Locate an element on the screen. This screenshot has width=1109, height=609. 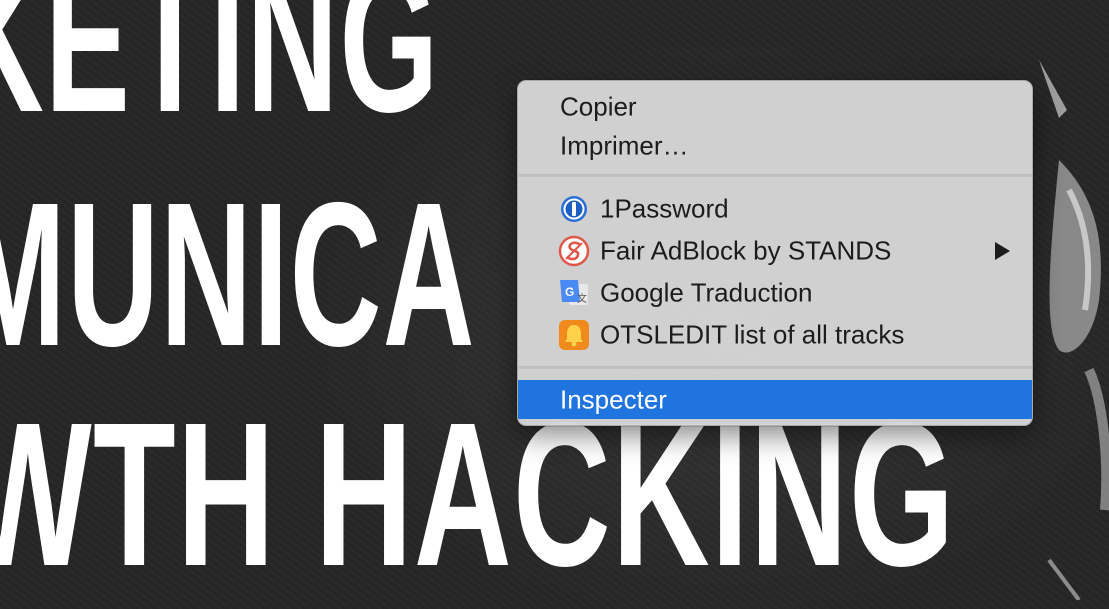
1password-icon is located at coordinates (574, 209).